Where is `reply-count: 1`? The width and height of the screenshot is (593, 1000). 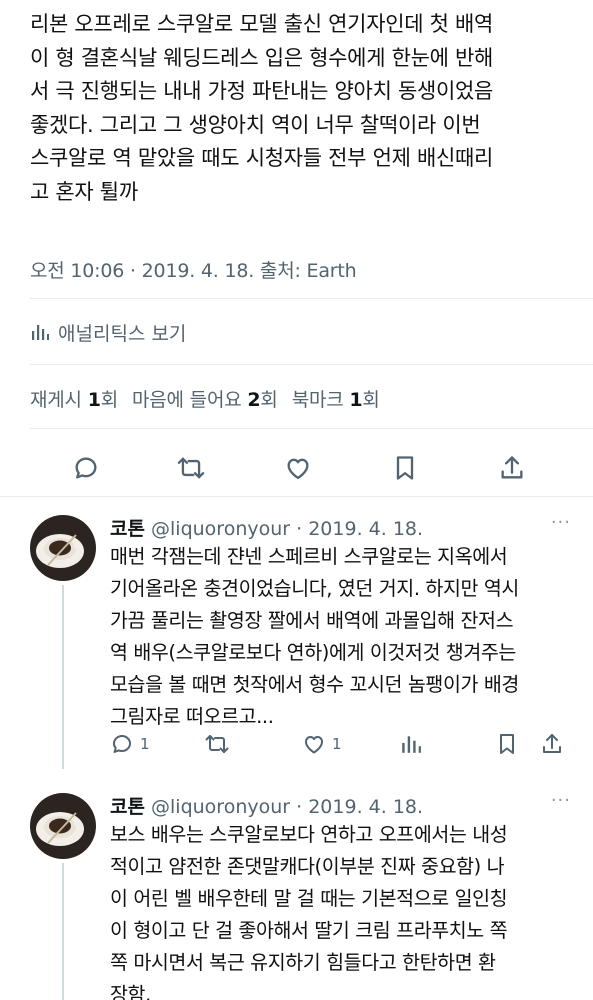
reply-count: 1 is located at coordinates (145, 744).